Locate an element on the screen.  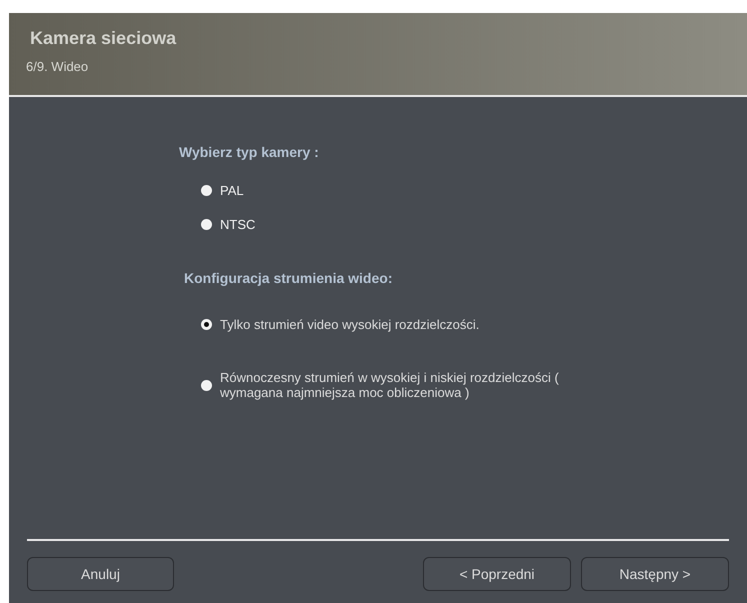
previous-button: < Poprzedni is located at coordinates (497, 574).